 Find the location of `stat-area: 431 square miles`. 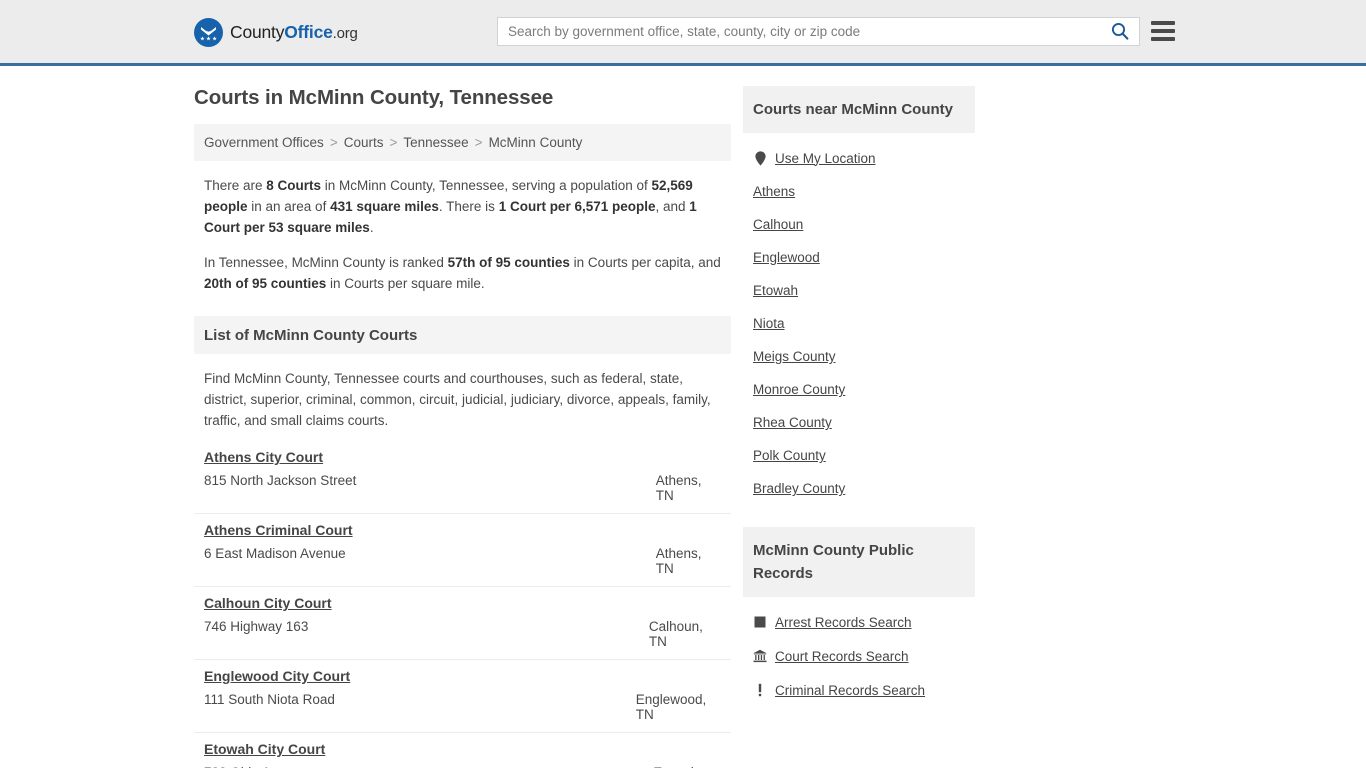

stat-area: 431 square miles is located at coordinates (384, 206).